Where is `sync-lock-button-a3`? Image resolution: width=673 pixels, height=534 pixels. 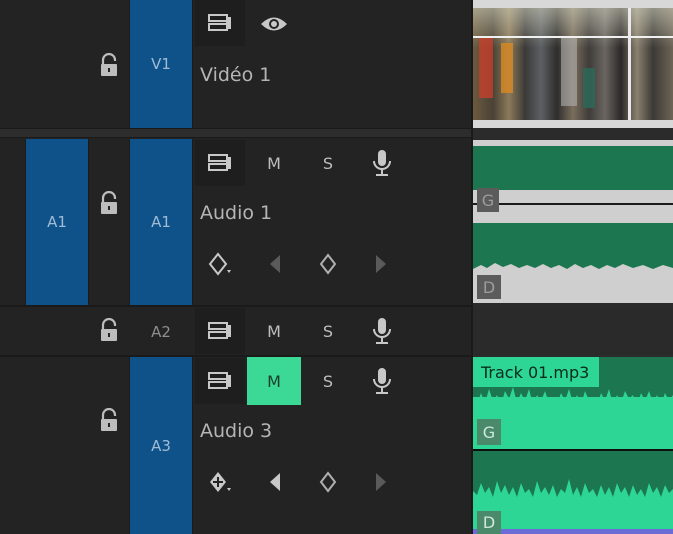
sync-lock-button-a3 is located at coordinates (220, 381).